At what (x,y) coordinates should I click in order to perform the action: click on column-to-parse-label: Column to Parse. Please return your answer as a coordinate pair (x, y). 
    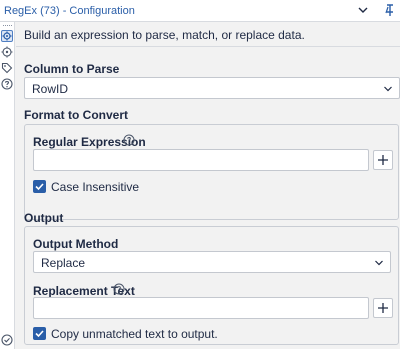
    Looking at the image, I should click on (72, 69).